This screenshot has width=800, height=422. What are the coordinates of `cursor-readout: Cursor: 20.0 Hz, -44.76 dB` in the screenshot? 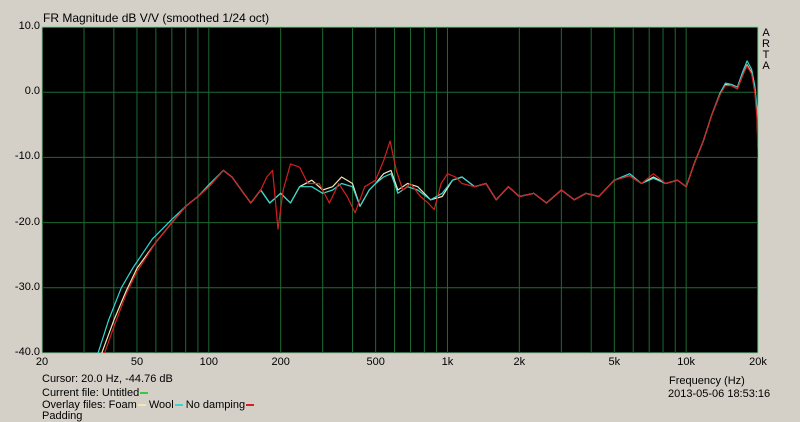 It's located at (107, 379).